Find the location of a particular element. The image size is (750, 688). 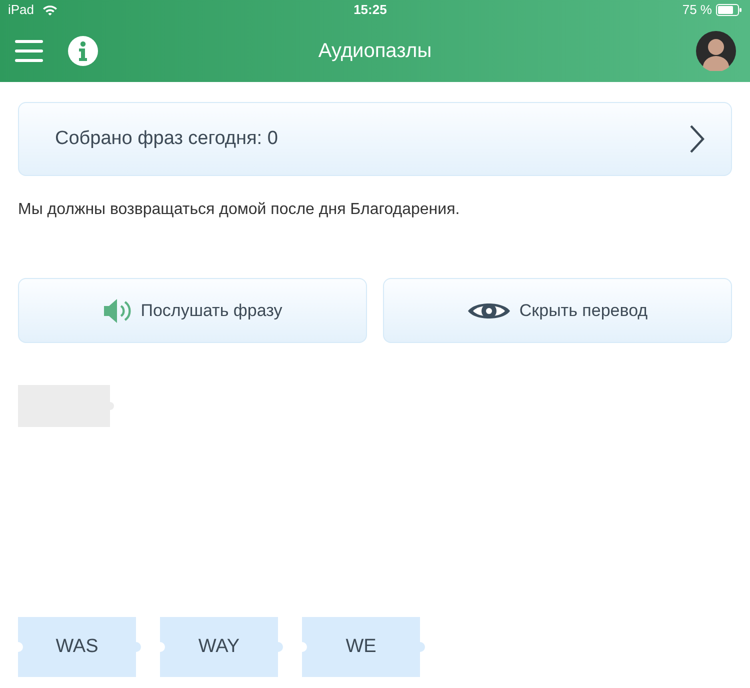

listen-button: Послушать фразу is located at coordinates (192, 310).